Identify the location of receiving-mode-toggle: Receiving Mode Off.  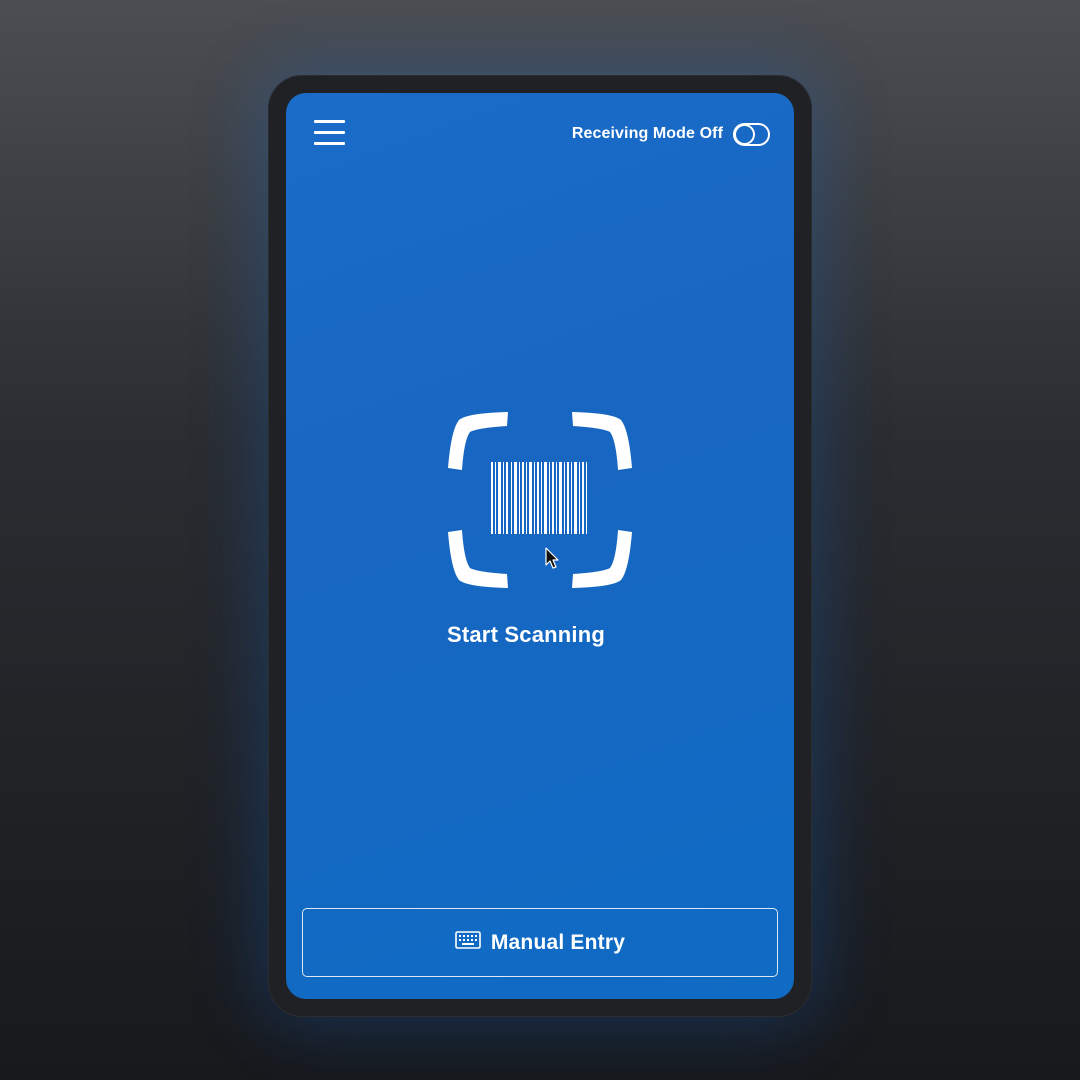
(671, 134).